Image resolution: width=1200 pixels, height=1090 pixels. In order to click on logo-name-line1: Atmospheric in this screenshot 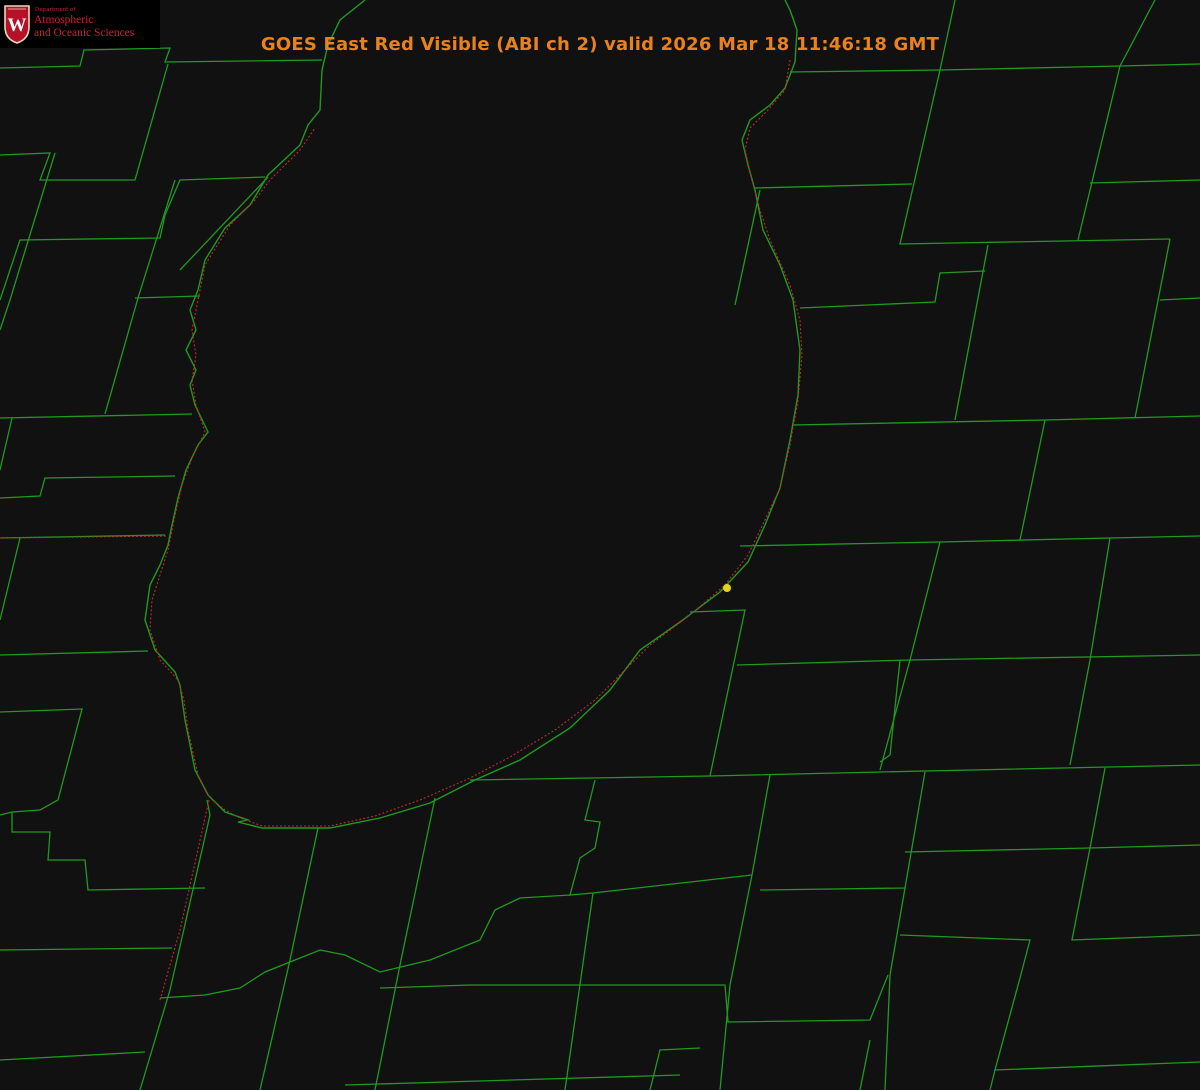, I will do `click(64, 20)`.